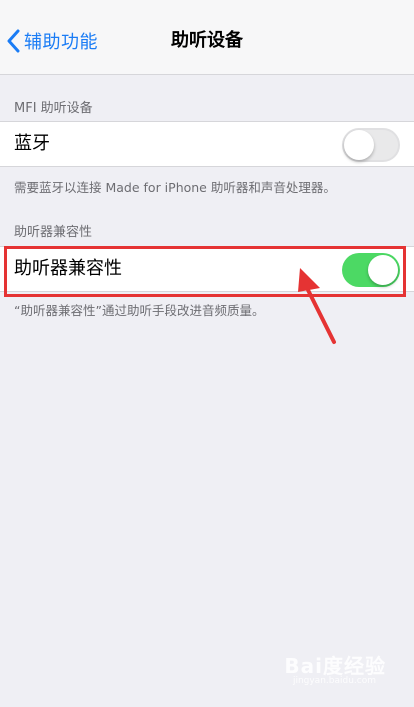 The image size is (414, 707). Describe the element at coordinates (335, 666) in the screenshot. I see `watermark-logo: Bai度经验` at that location.